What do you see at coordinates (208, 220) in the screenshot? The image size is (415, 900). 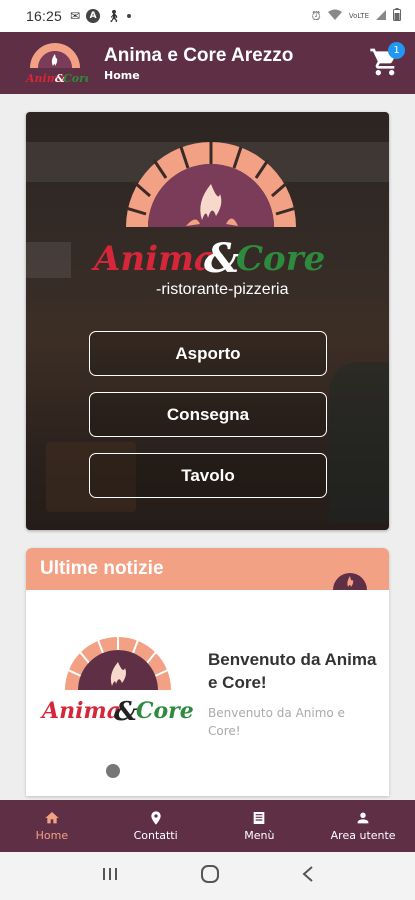 I see `restaurant-logo: Anima & Core -ristorante-pizzeria` at bounding box center [208, 220].